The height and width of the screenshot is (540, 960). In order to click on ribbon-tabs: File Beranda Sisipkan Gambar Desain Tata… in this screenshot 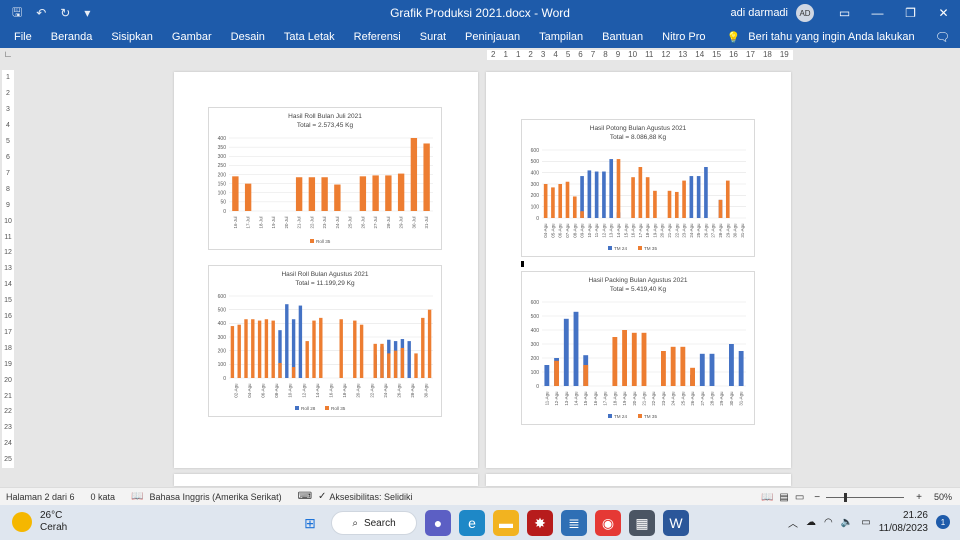, I will do `click(480, 37)`.